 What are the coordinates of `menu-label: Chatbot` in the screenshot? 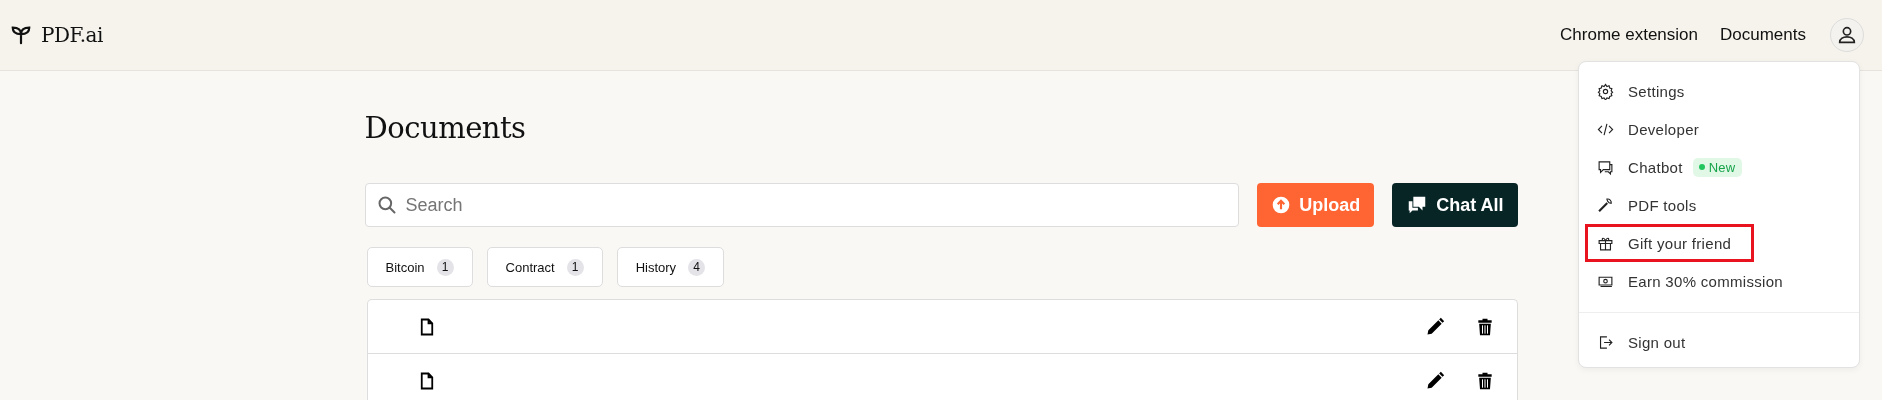 It's located at (1655, 167).